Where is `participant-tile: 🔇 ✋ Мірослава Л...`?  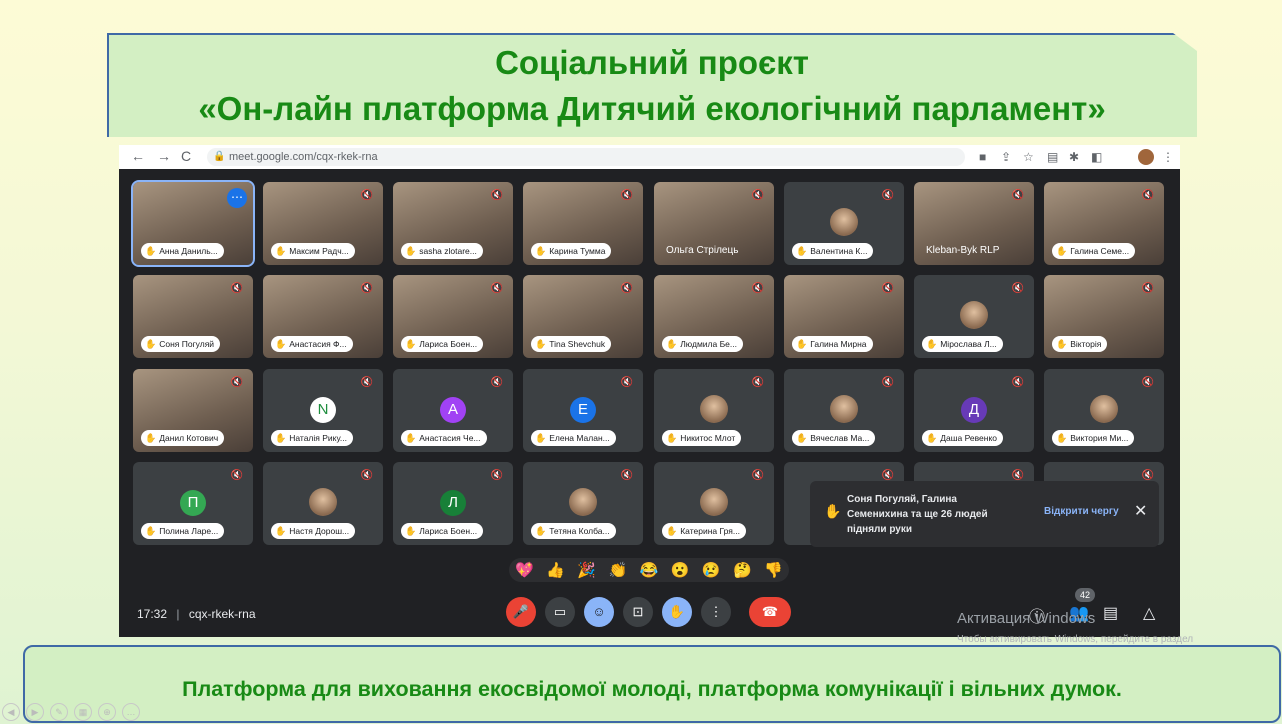
participant-tile: 🔇 ✋ Мірослава Л... is located at coordinates (974, 316).